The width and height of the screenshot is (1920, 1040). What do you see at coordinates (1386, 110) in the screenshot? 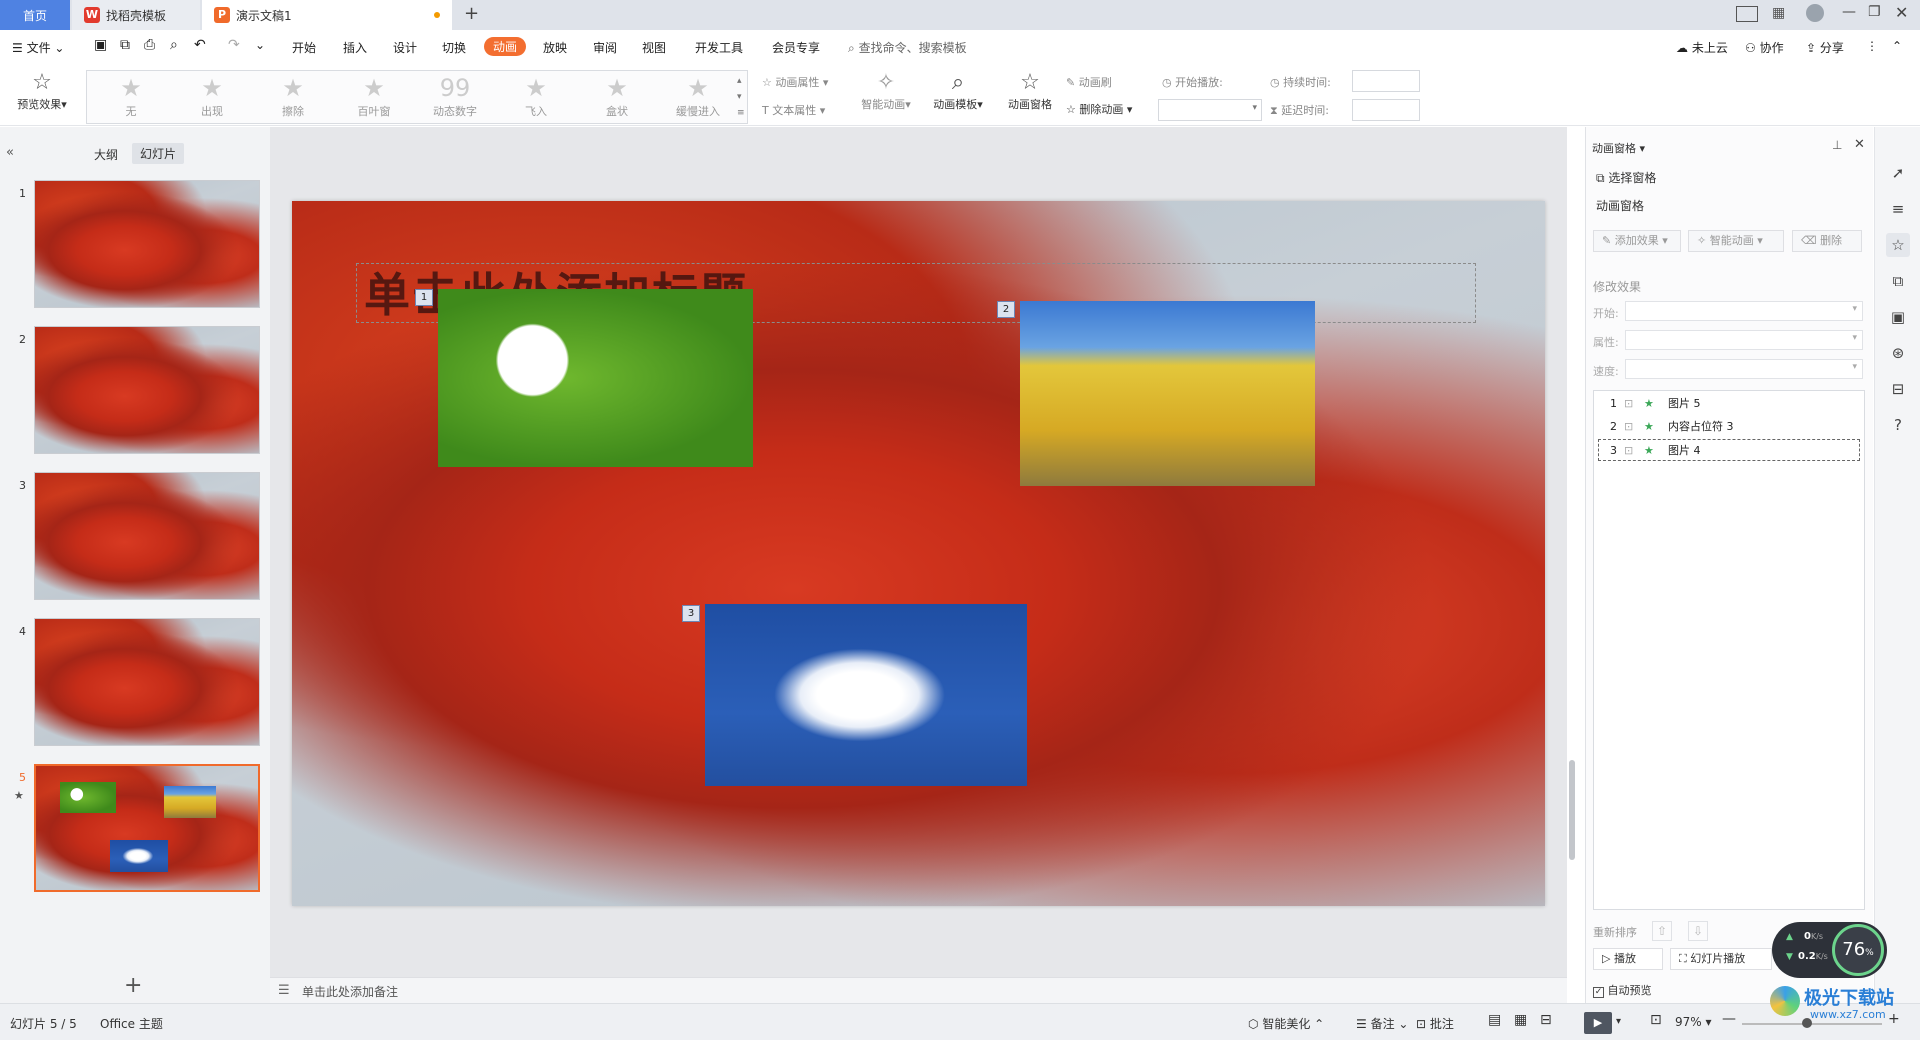
I see `delay-input` at bounding box center [1386, 110].